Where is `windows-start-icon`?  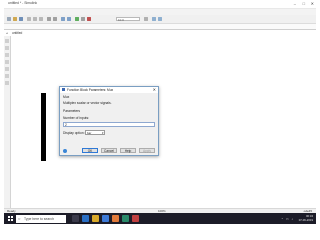 windows-start-icon is located at coordinates (10, 218).